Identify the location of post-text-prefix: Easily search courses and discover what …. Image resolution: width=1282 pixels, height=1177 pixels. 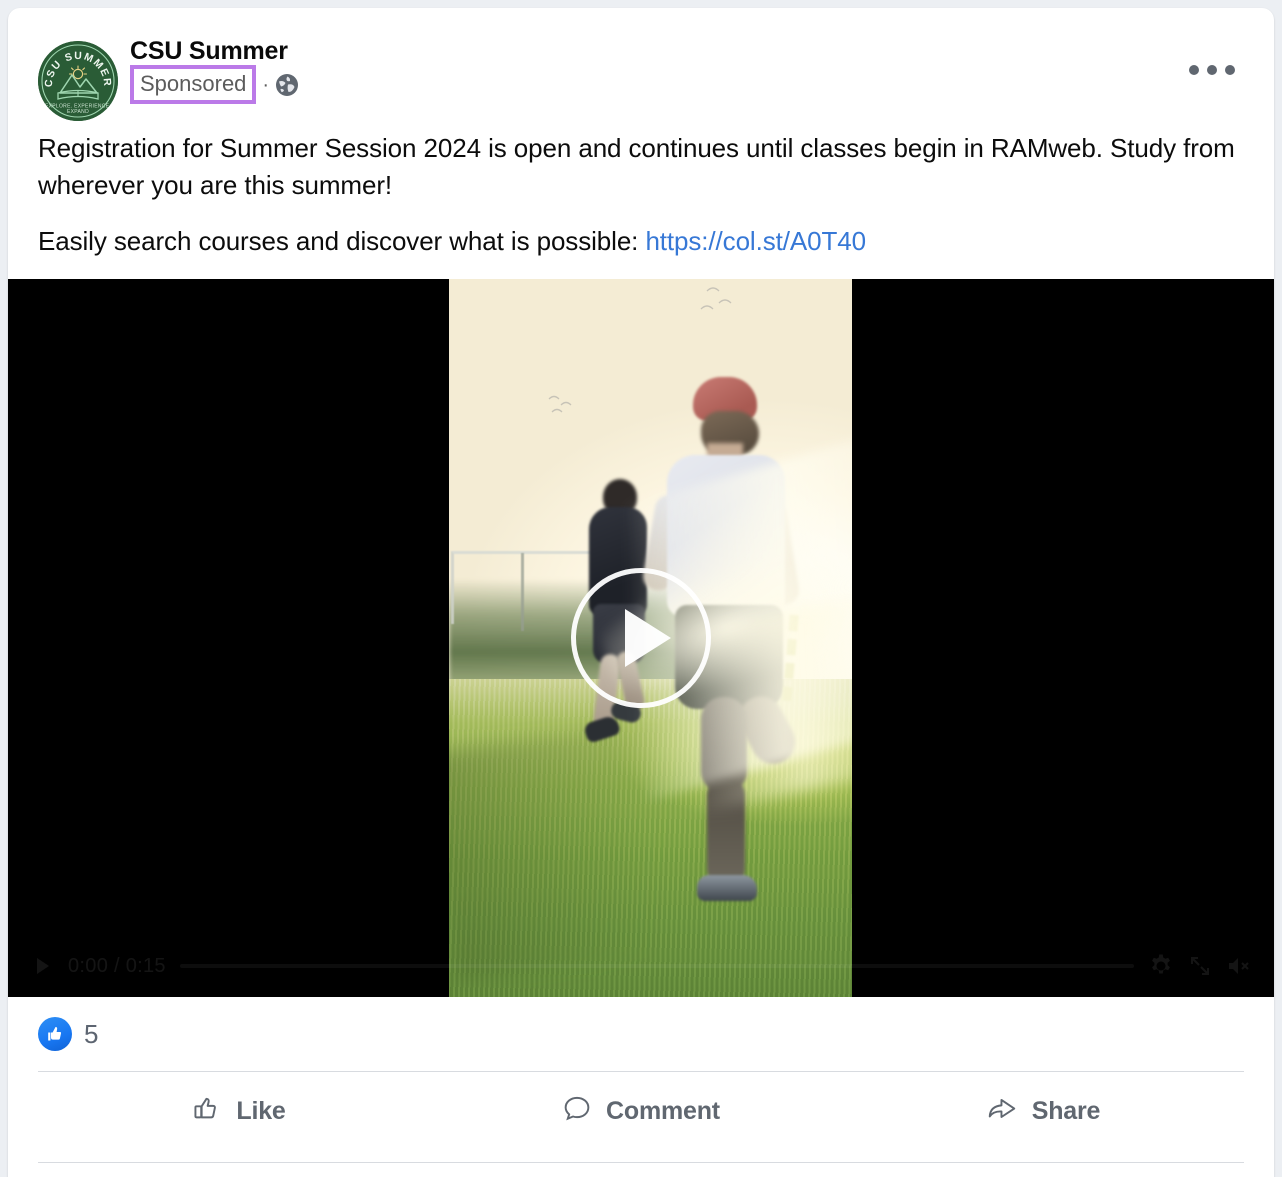
(342, 241).